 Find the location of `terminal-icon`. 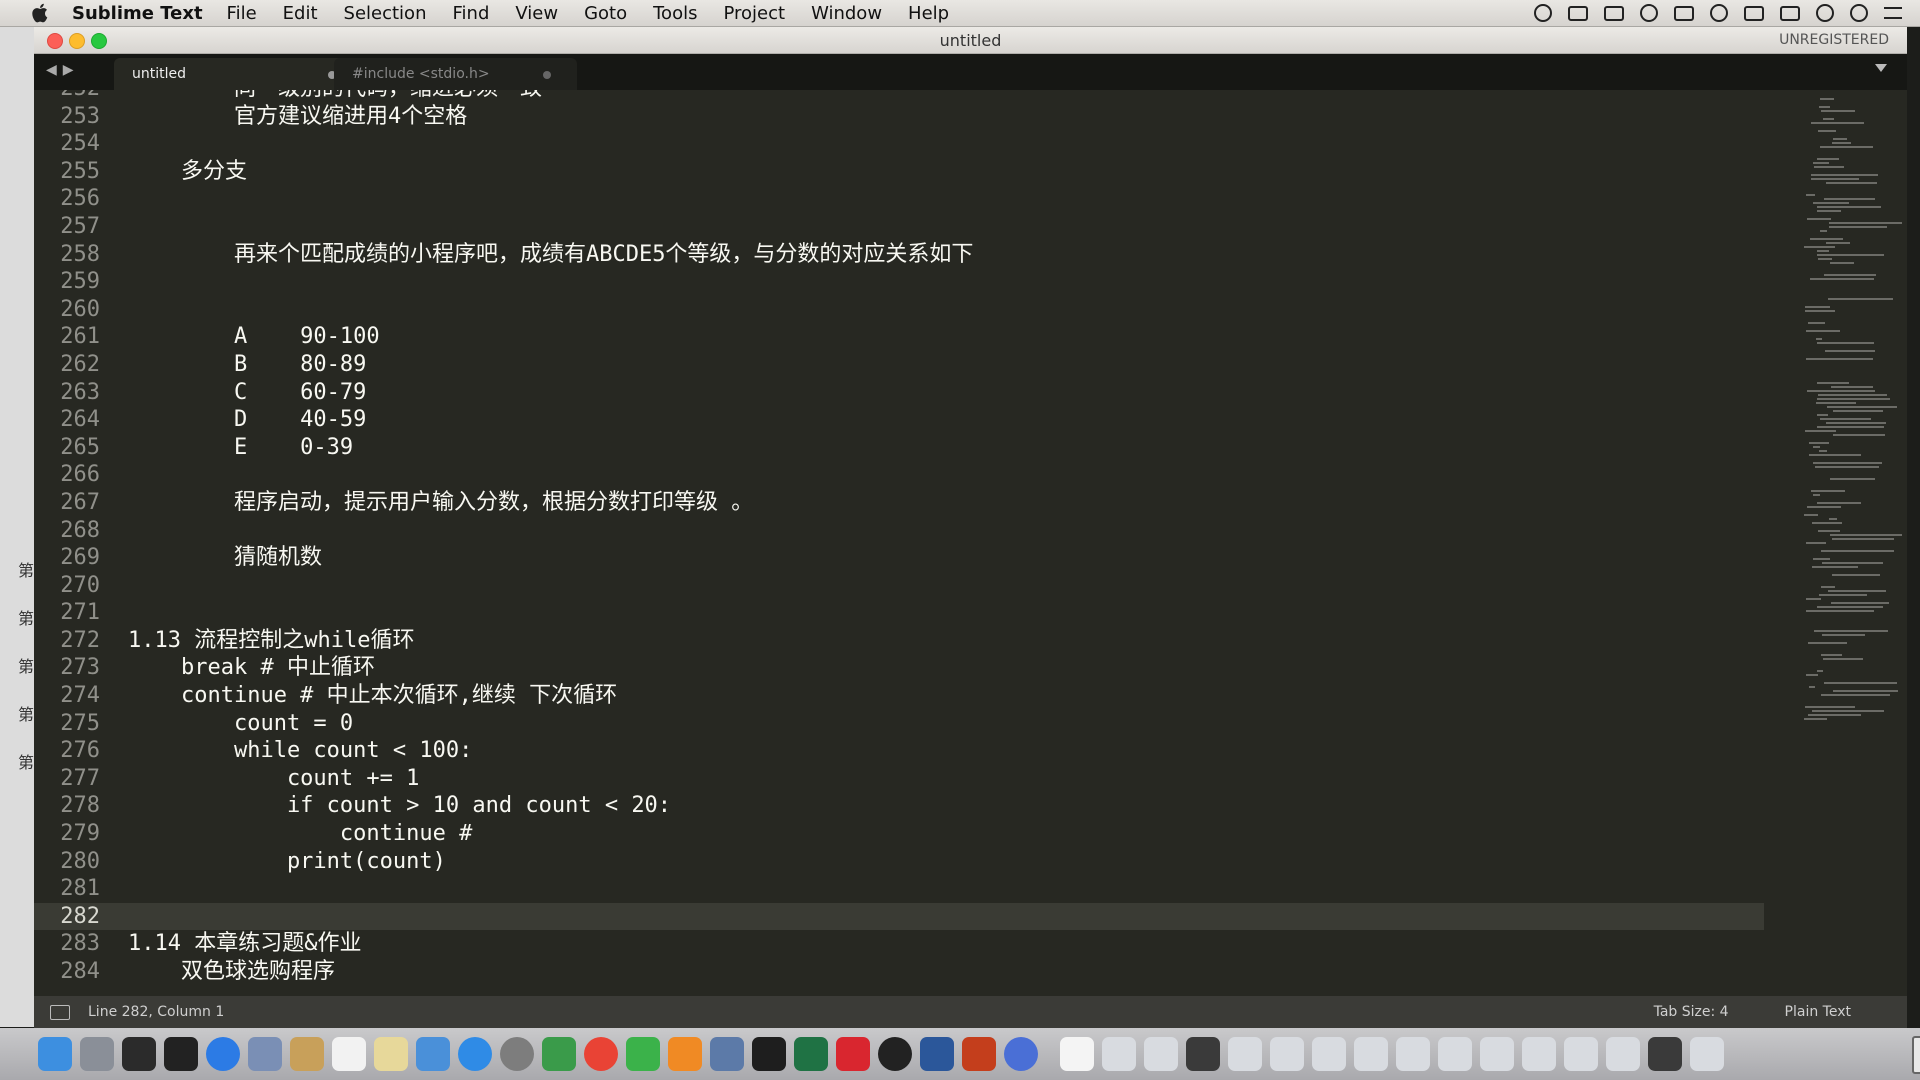

terminal-icon is located at coordinates (181, 1054).